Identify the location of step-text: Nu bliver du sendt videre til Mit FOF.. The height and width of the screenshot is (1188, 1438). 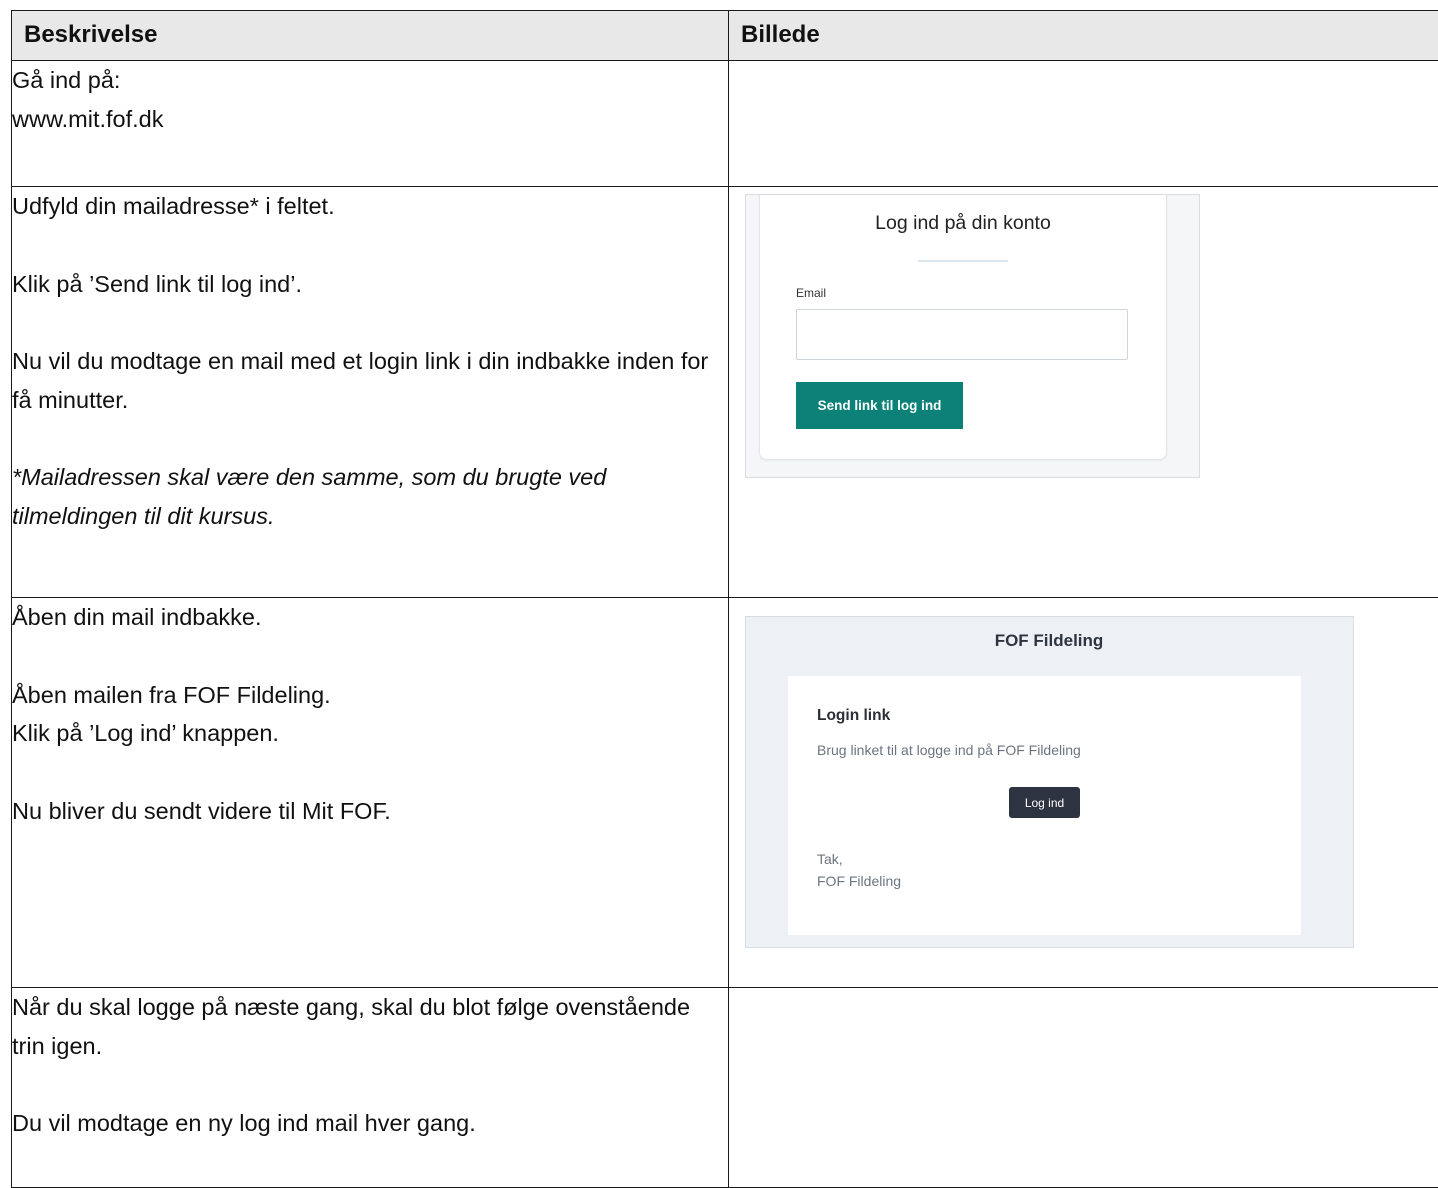
(370, 811).